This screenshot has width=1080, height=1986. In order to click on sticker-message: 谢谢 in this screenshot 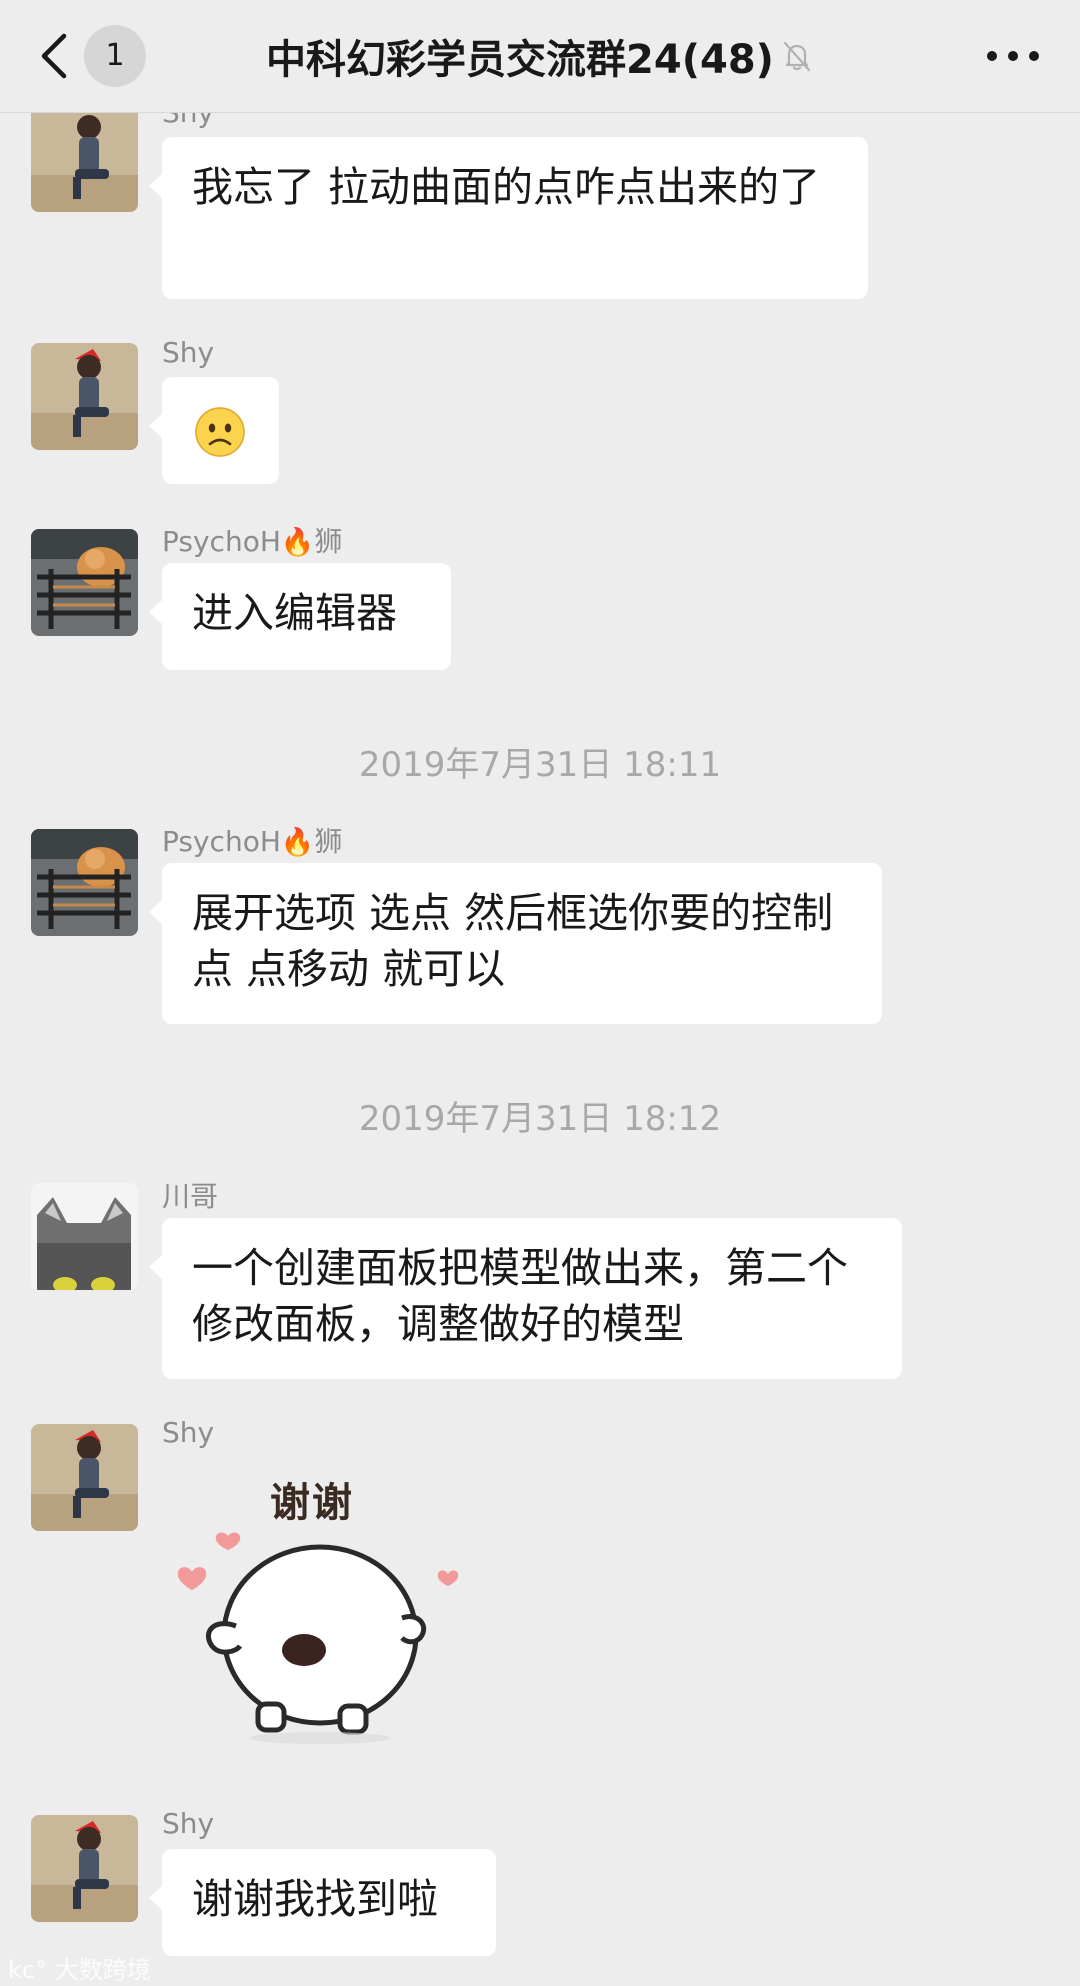, I will do `click(320, 1610)`.